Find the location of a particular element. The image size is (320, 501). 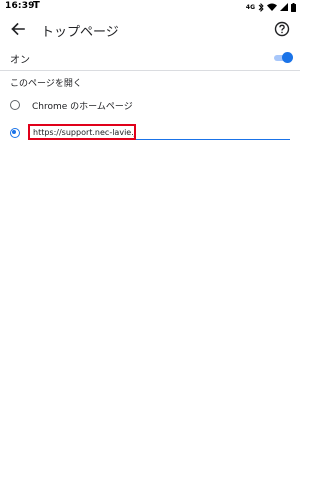

back-arrow-icon is located at coordinates (18, 29).